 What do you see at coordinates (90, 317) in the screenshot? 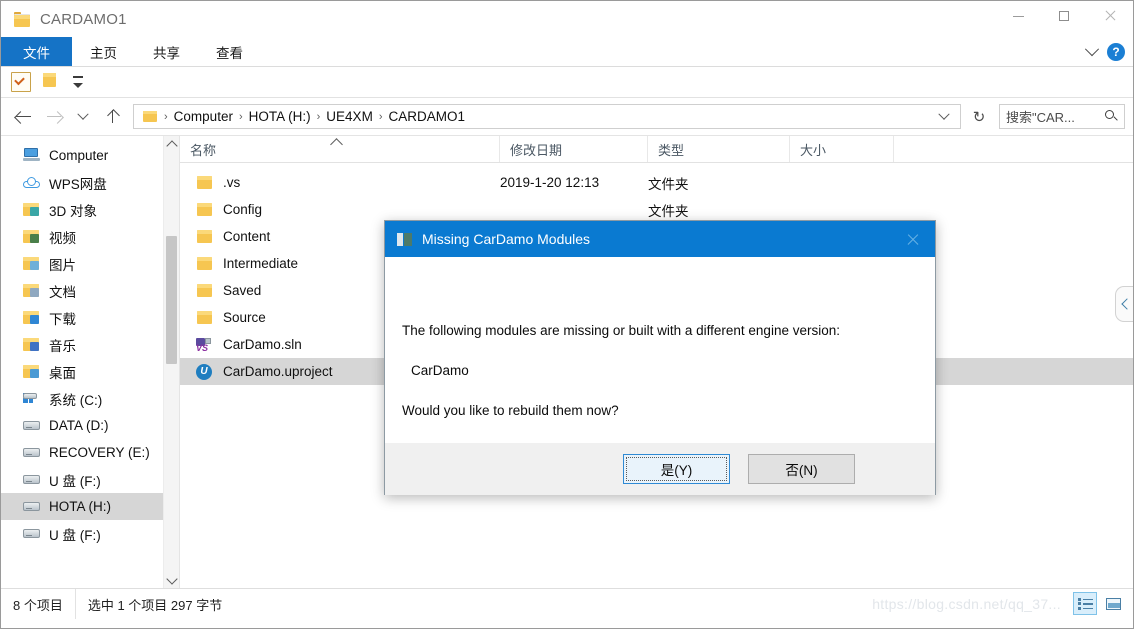
I see `sidebar-item-downloads: 下载` at bounding box center [90, 317].